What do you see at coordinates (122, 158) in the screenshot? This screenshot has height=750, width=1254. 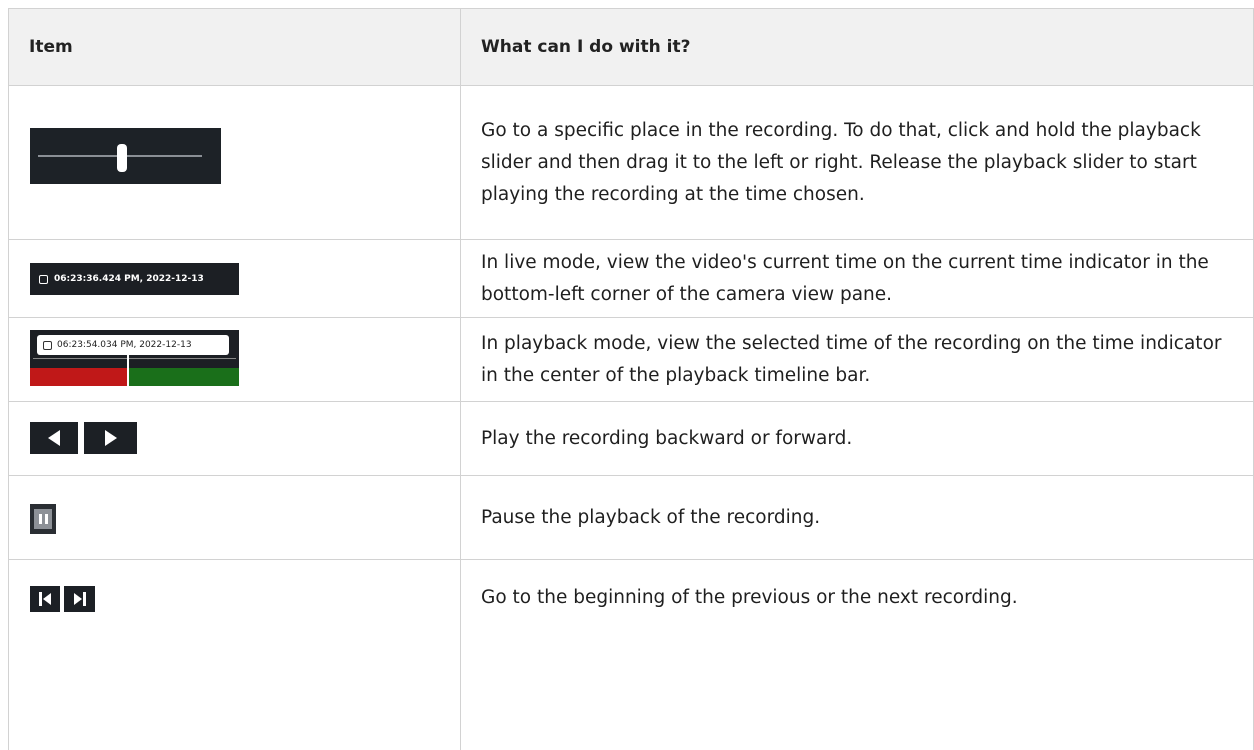 I see `slider-thumb` at bounding box center [122, 158].